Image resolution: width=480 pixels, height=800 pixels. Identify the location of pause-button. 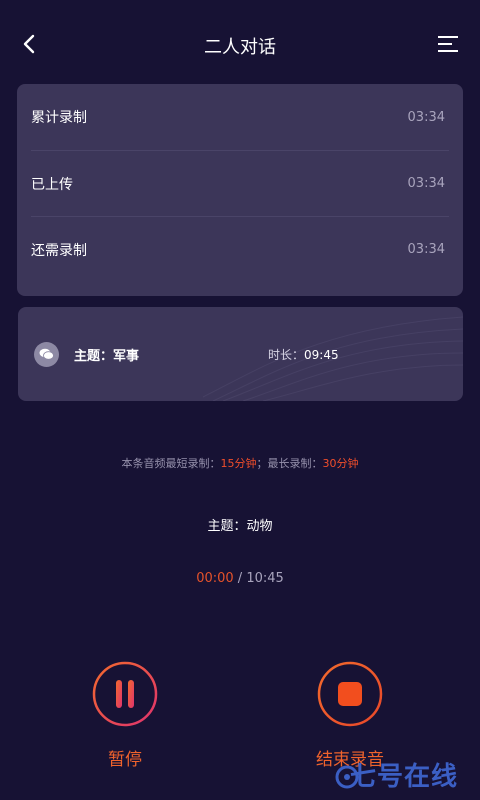
(125, 694).